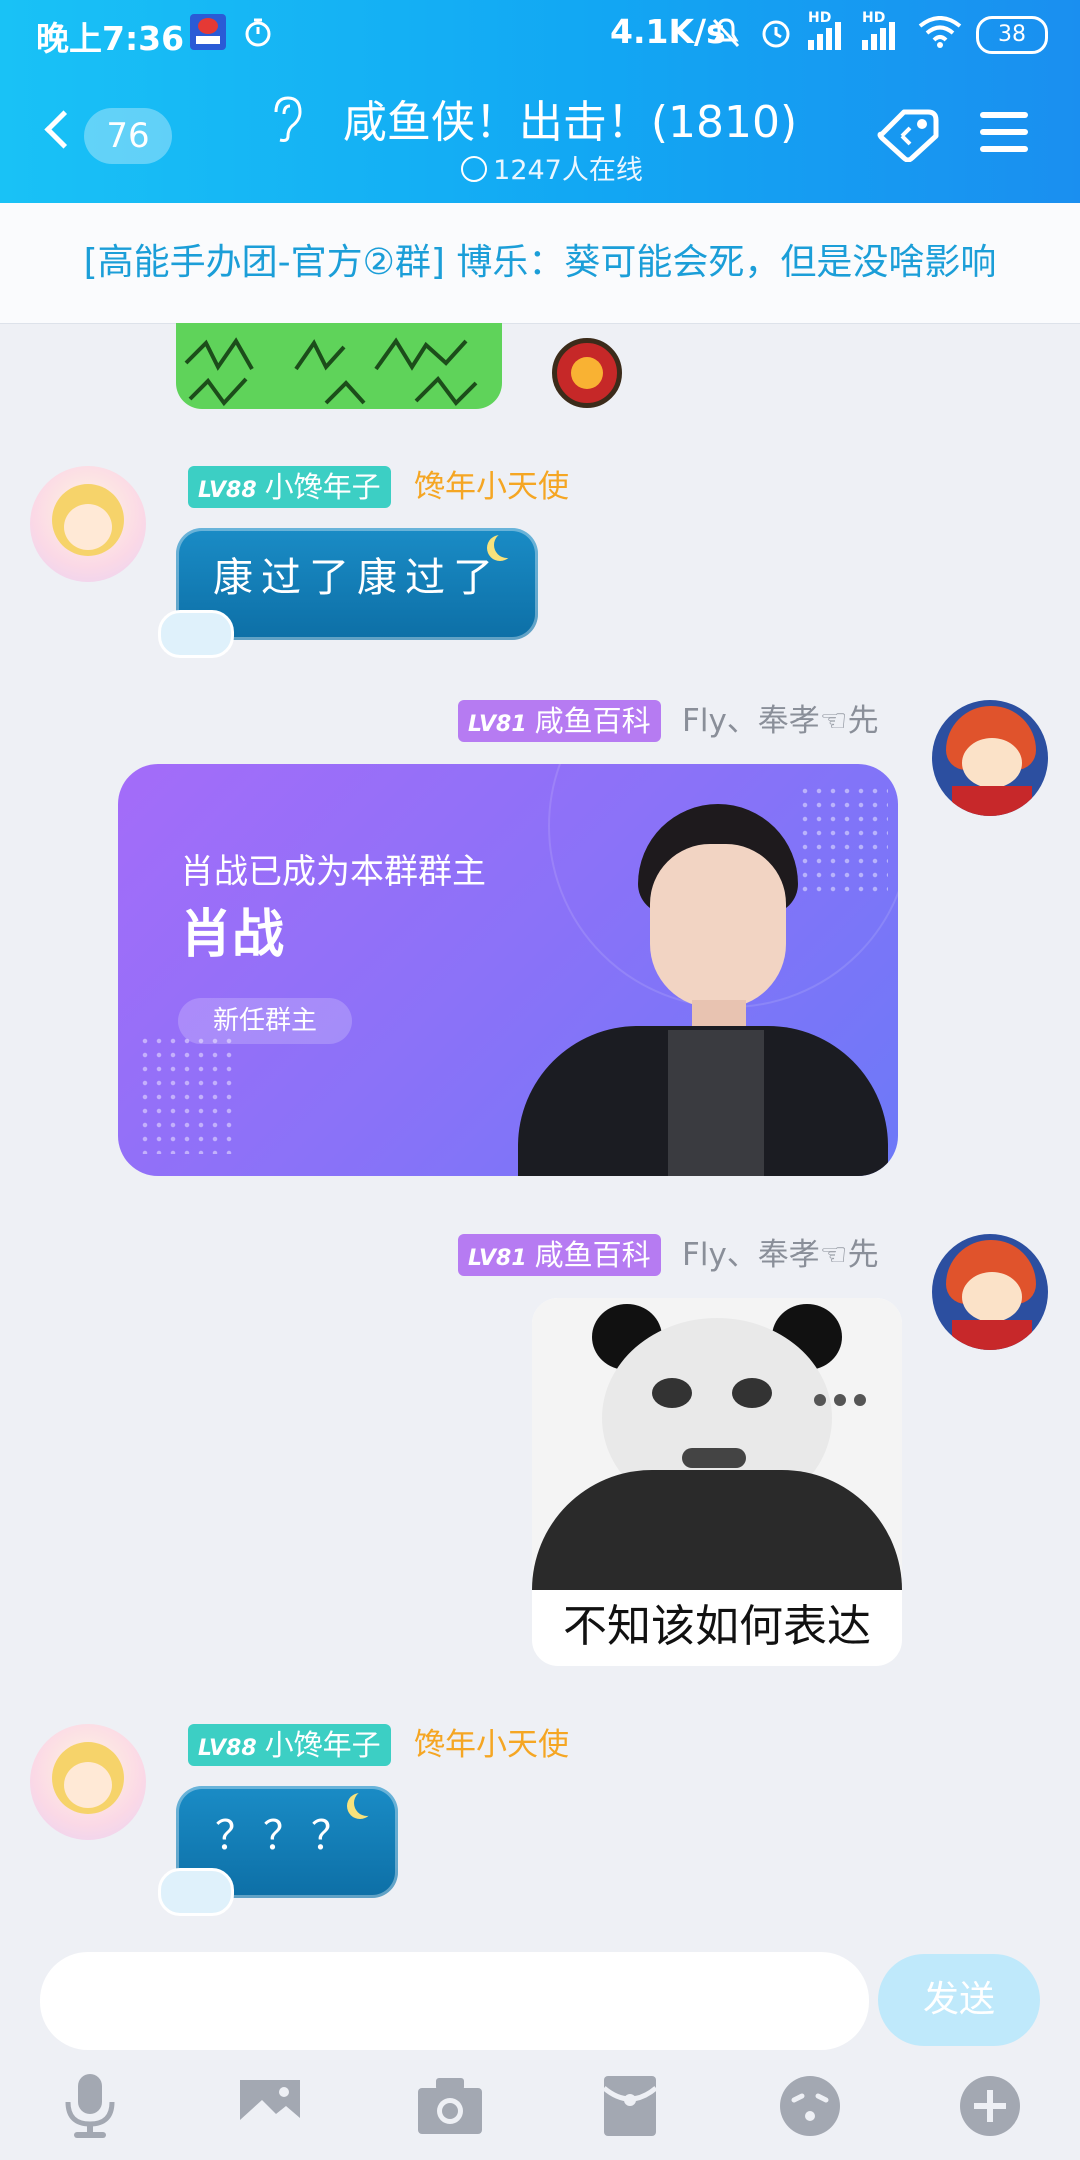  Describe the element at coordinates (776, 34) in the screenshot. I see `alarm-icon` at that location.